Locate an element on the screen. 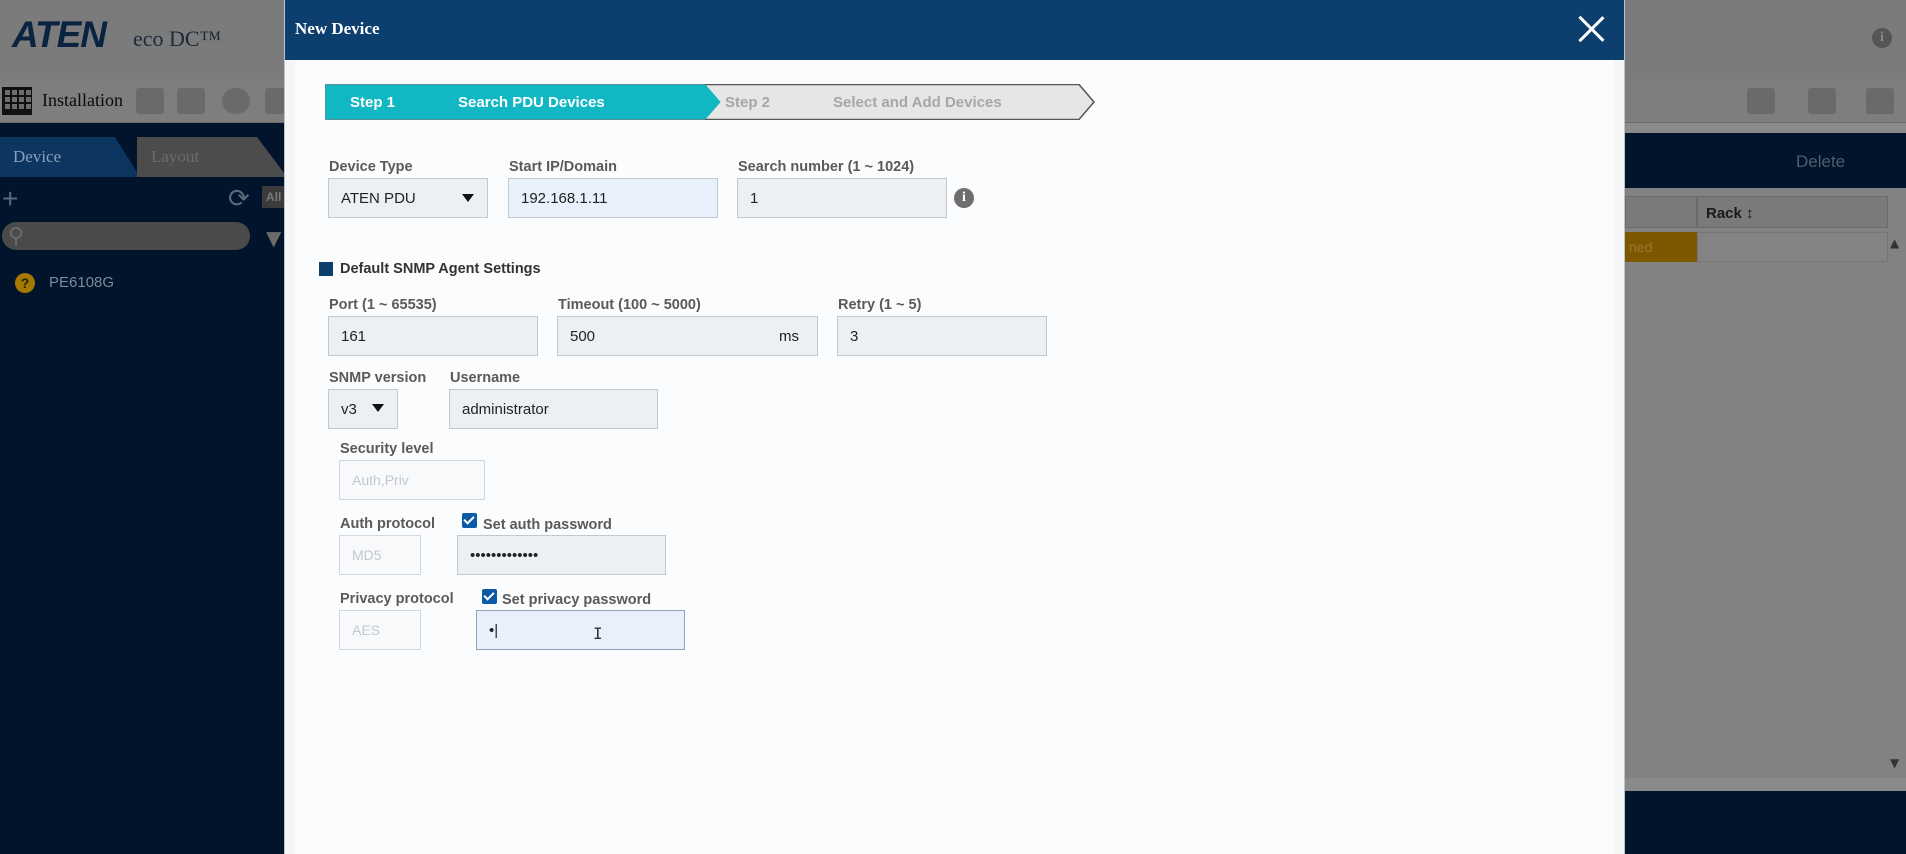 The image size is (1906, 854). filter-icon: ▼ is located at coordinates (273, 238).